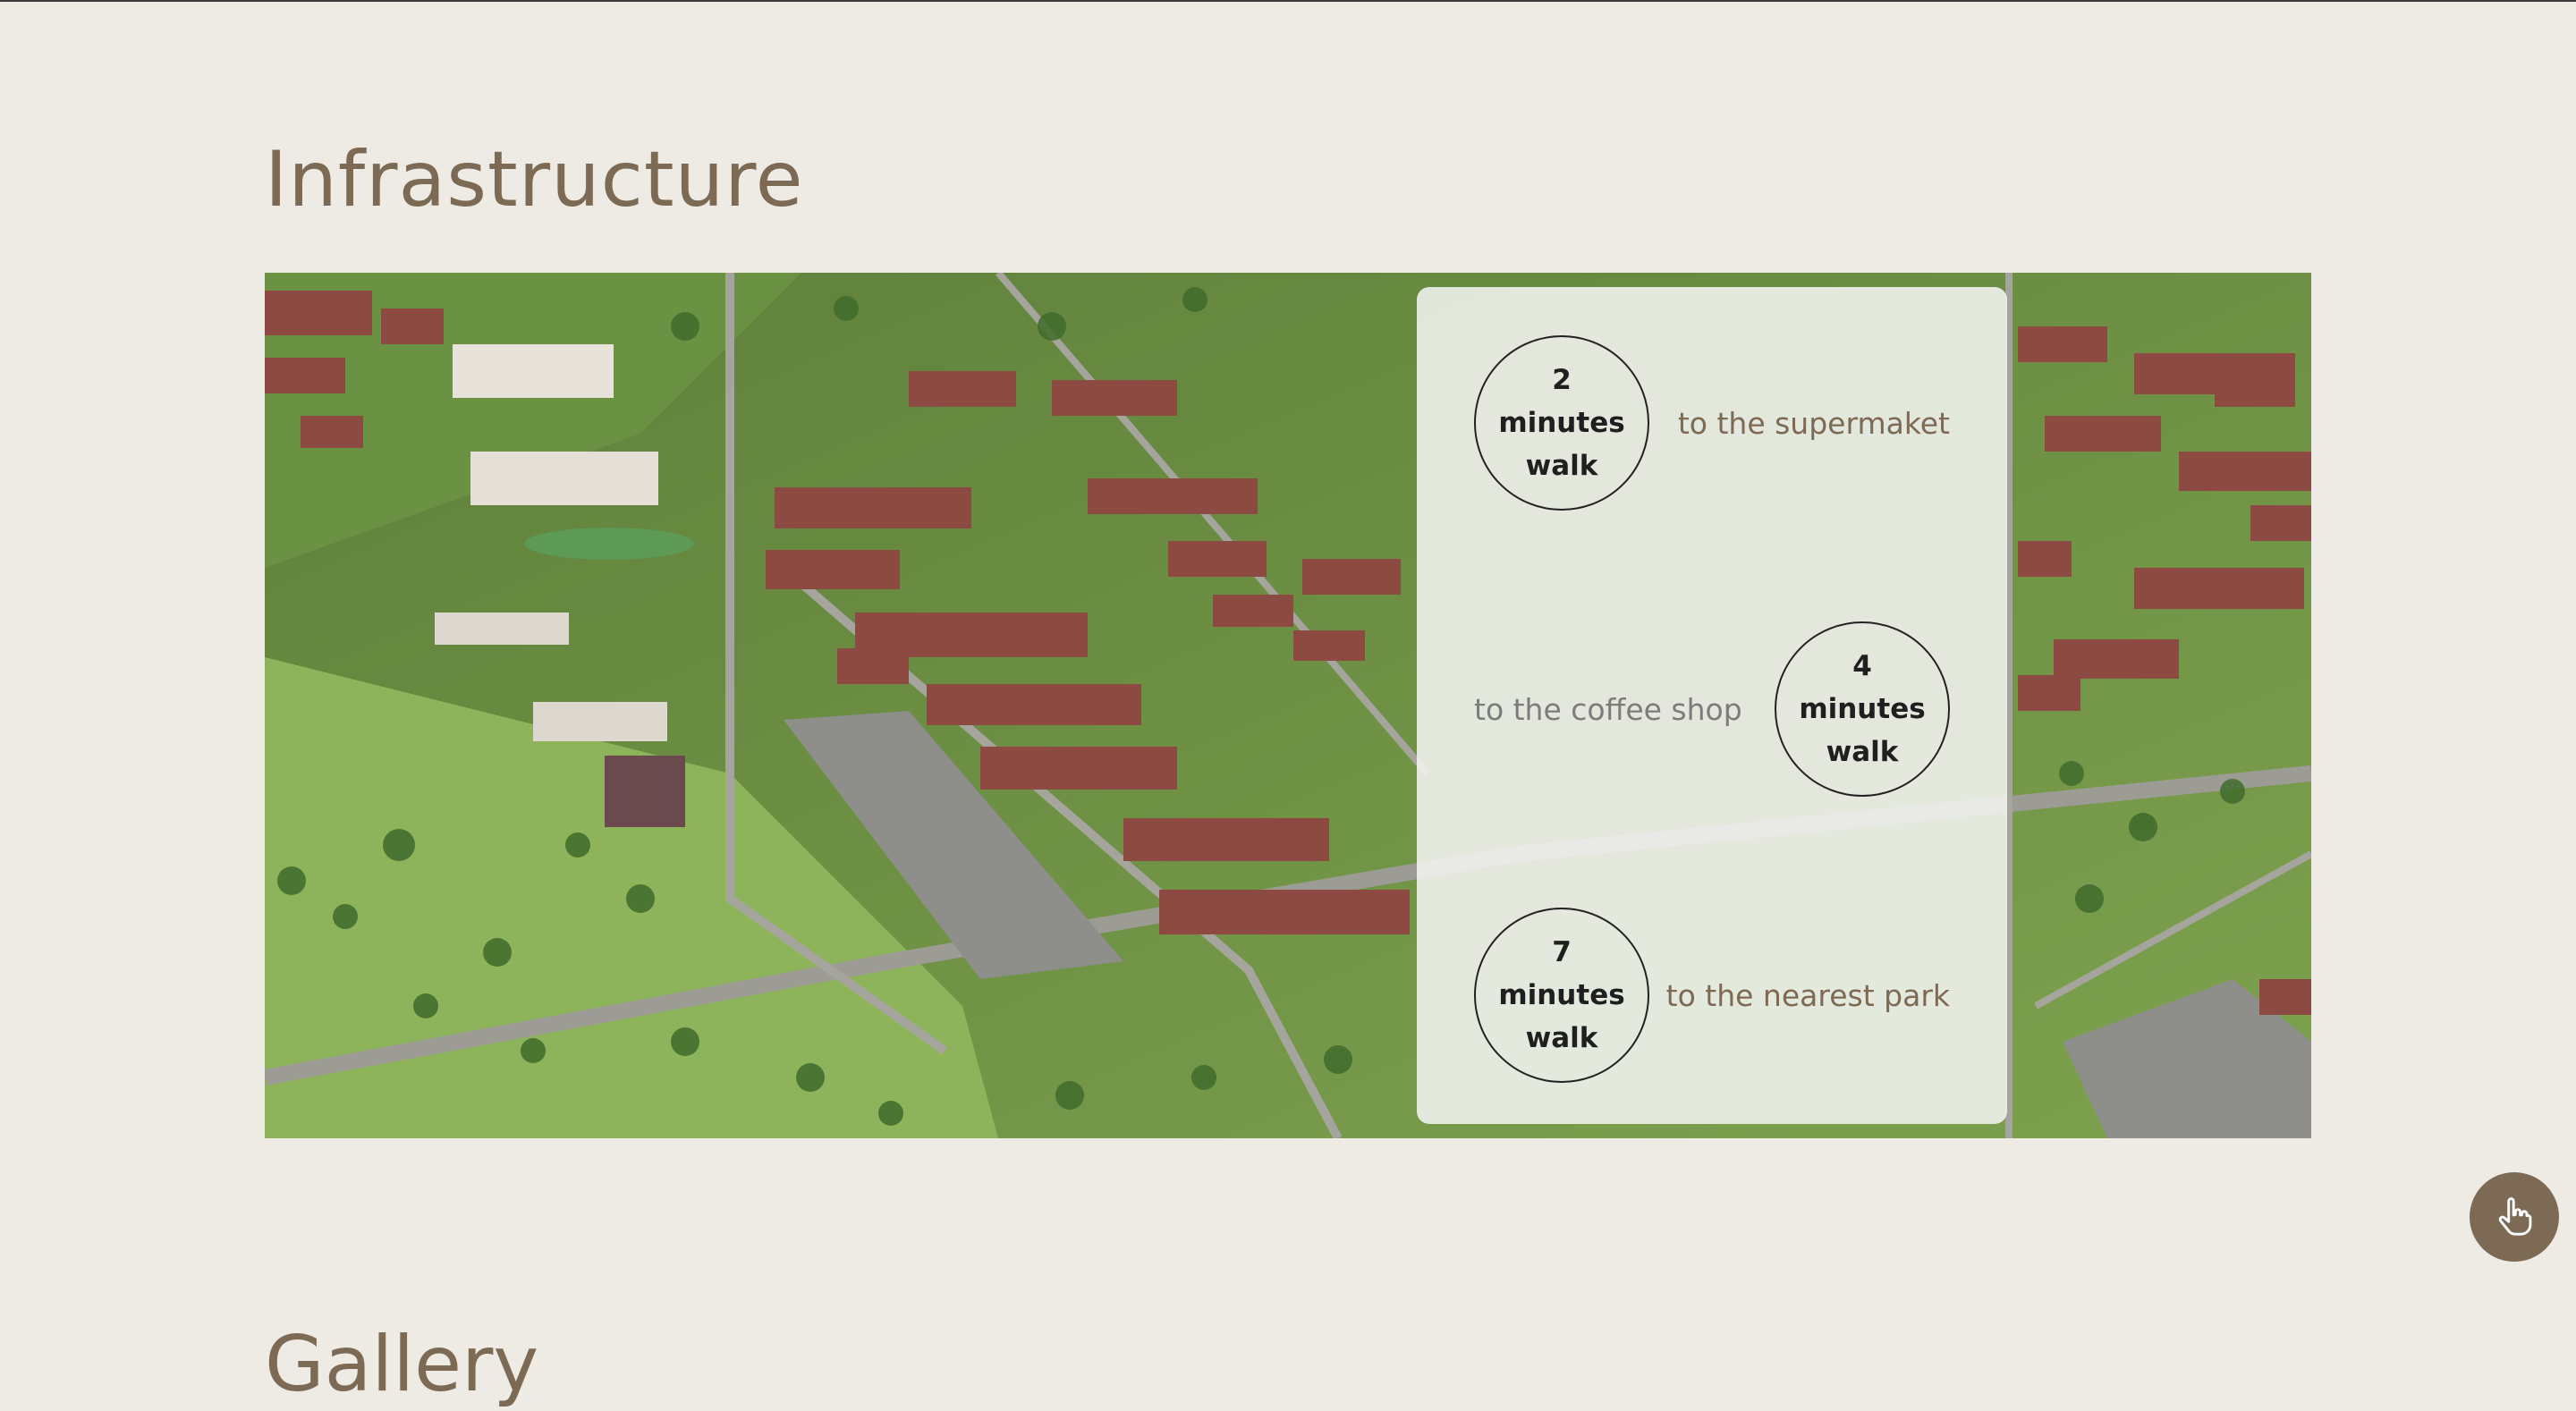 The width and height of the screenshot is (2576, 1411). Describe the element at coordinates (534, 180) in the screenshot. I see `section-title: Infrastructure` at that location.